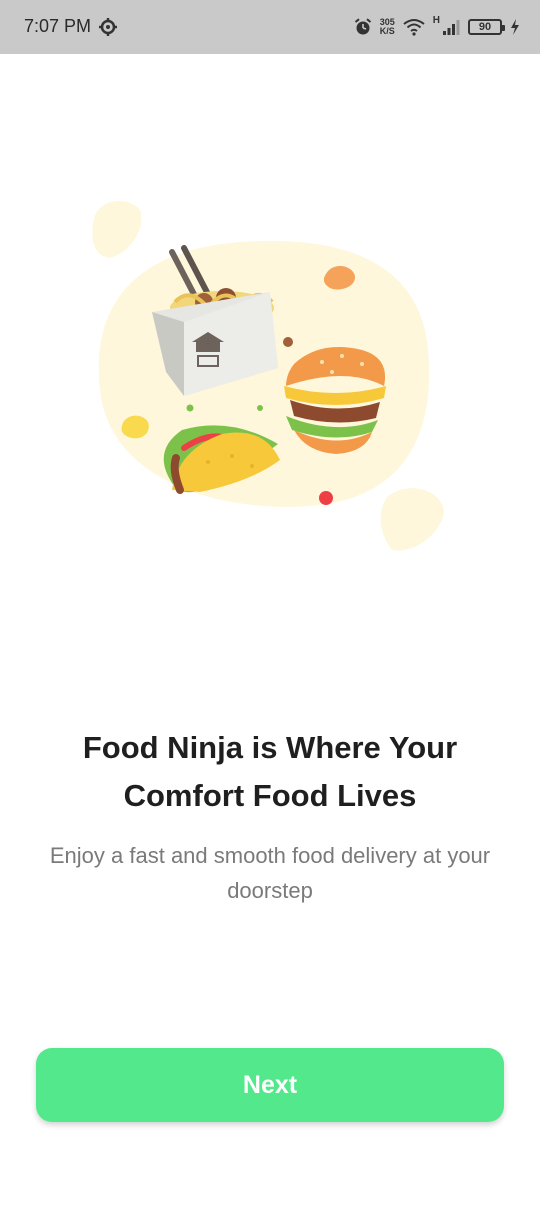  What do you see at coordinates (414, 27) in the screenshot?
I see `wifi-icon` at bounding box center [414, 27].